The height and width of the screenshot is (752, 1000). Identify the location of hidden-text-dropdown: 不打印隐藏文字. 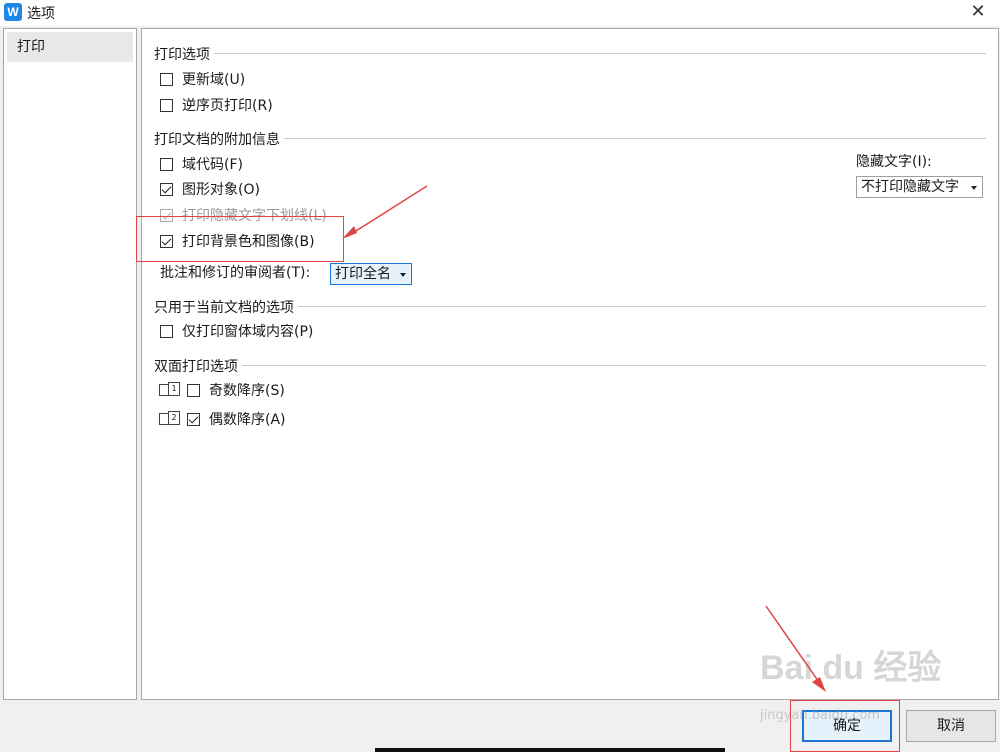
(919, 187).